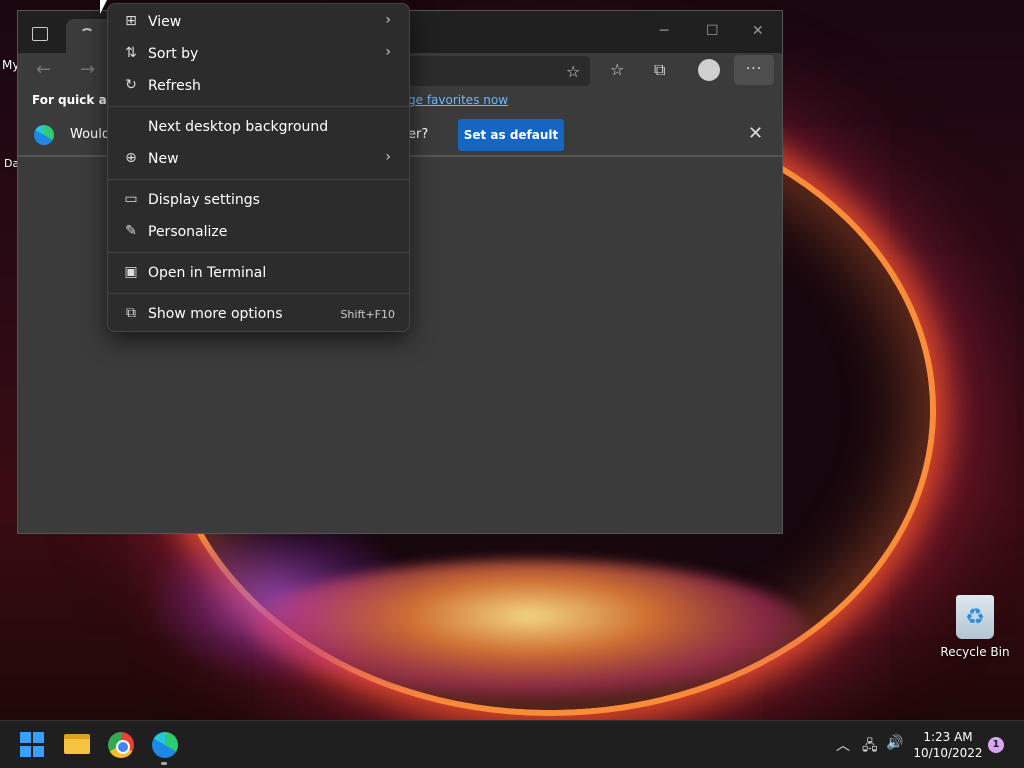 The width and height of the screenshot is (1024, 768). What do you see at coordinates (259, 22) in the screenshot?
I see `menu-item-view: ⊞ View ›` at bounding box center [259, 22].